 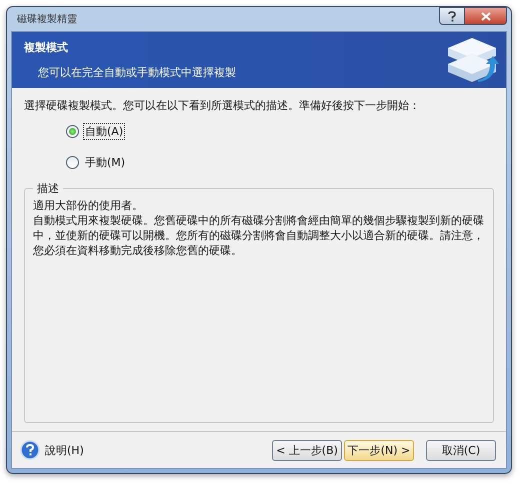 I want to click on close-button, so click(x=486, y=16).